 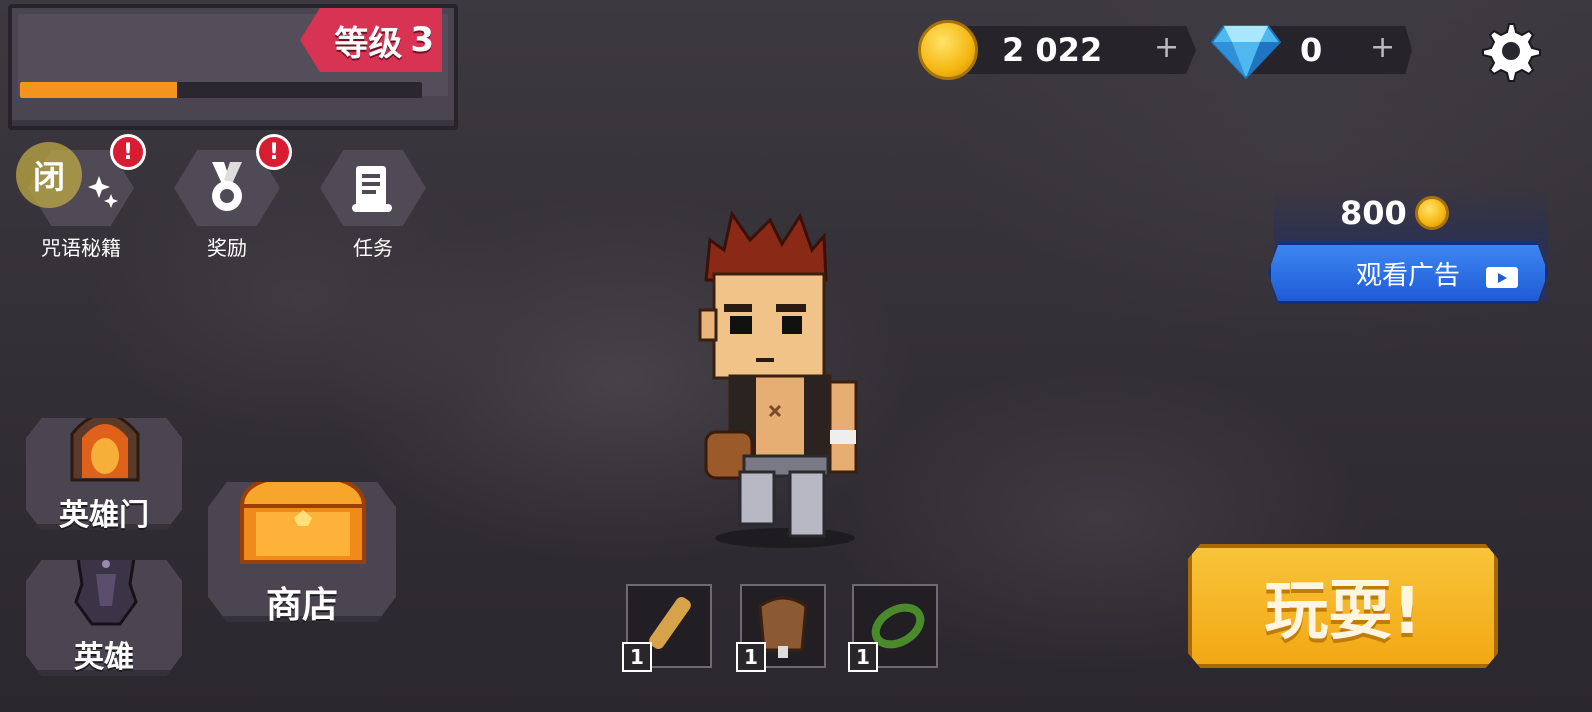 I want to click on inventory-slot-ring: 1, so click(x=893, y=628).